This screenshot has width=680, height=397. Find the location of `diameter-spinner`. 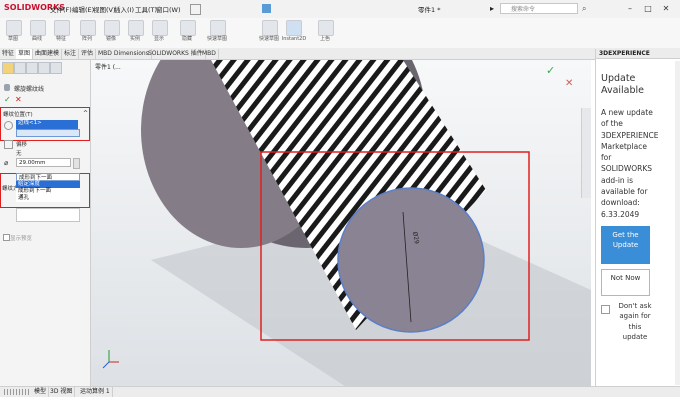

diameter-spinner is located at coordinates (76, 163).